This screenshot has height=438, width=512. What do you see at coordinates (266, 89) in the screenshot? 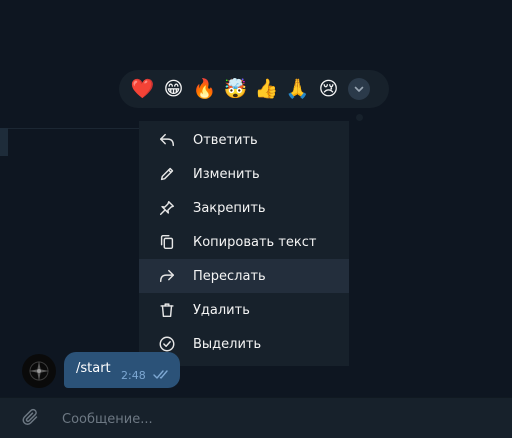
I see `reaction-thumbs-up: 👍` at bounding box center [266, 89].